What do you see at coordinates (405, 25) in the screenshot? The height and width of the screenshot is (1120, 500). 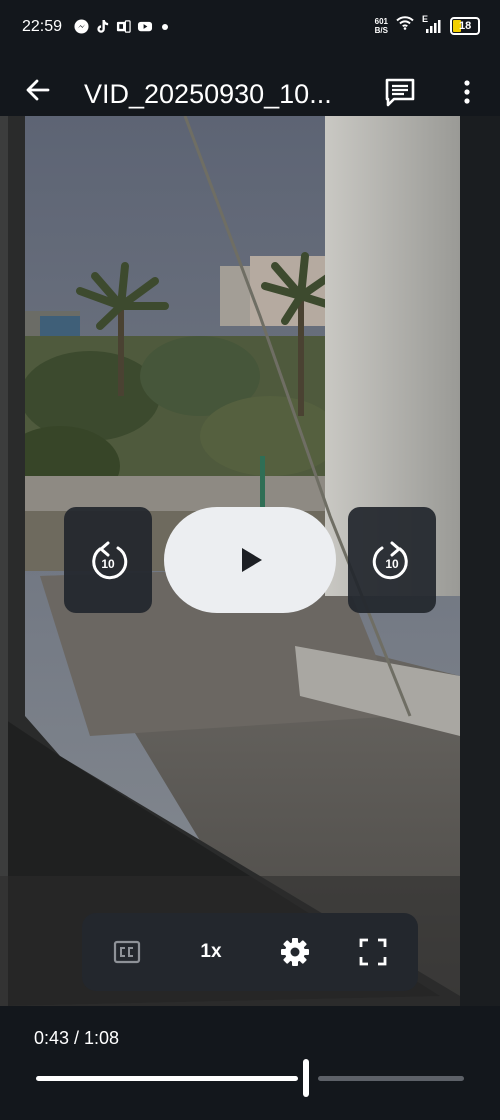 I see `wifi-icon` at bounding box center [405, 25].